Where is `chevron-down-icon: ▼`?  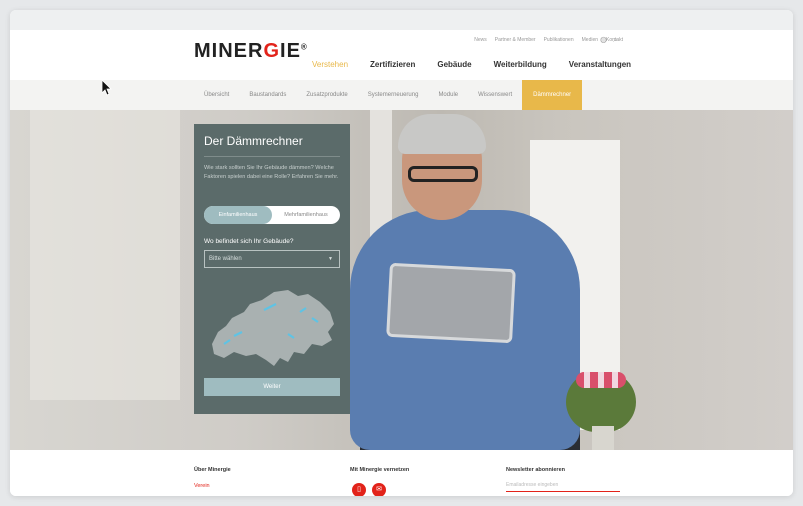 chevron-down-icon: ▼ is located at coordinates (330, 259).